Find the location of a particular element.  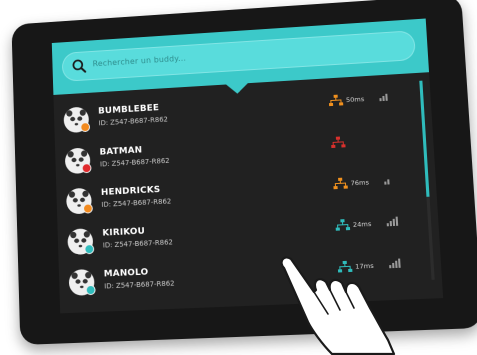

buddy-name: BATMAN is located at coordinates (121, 151).